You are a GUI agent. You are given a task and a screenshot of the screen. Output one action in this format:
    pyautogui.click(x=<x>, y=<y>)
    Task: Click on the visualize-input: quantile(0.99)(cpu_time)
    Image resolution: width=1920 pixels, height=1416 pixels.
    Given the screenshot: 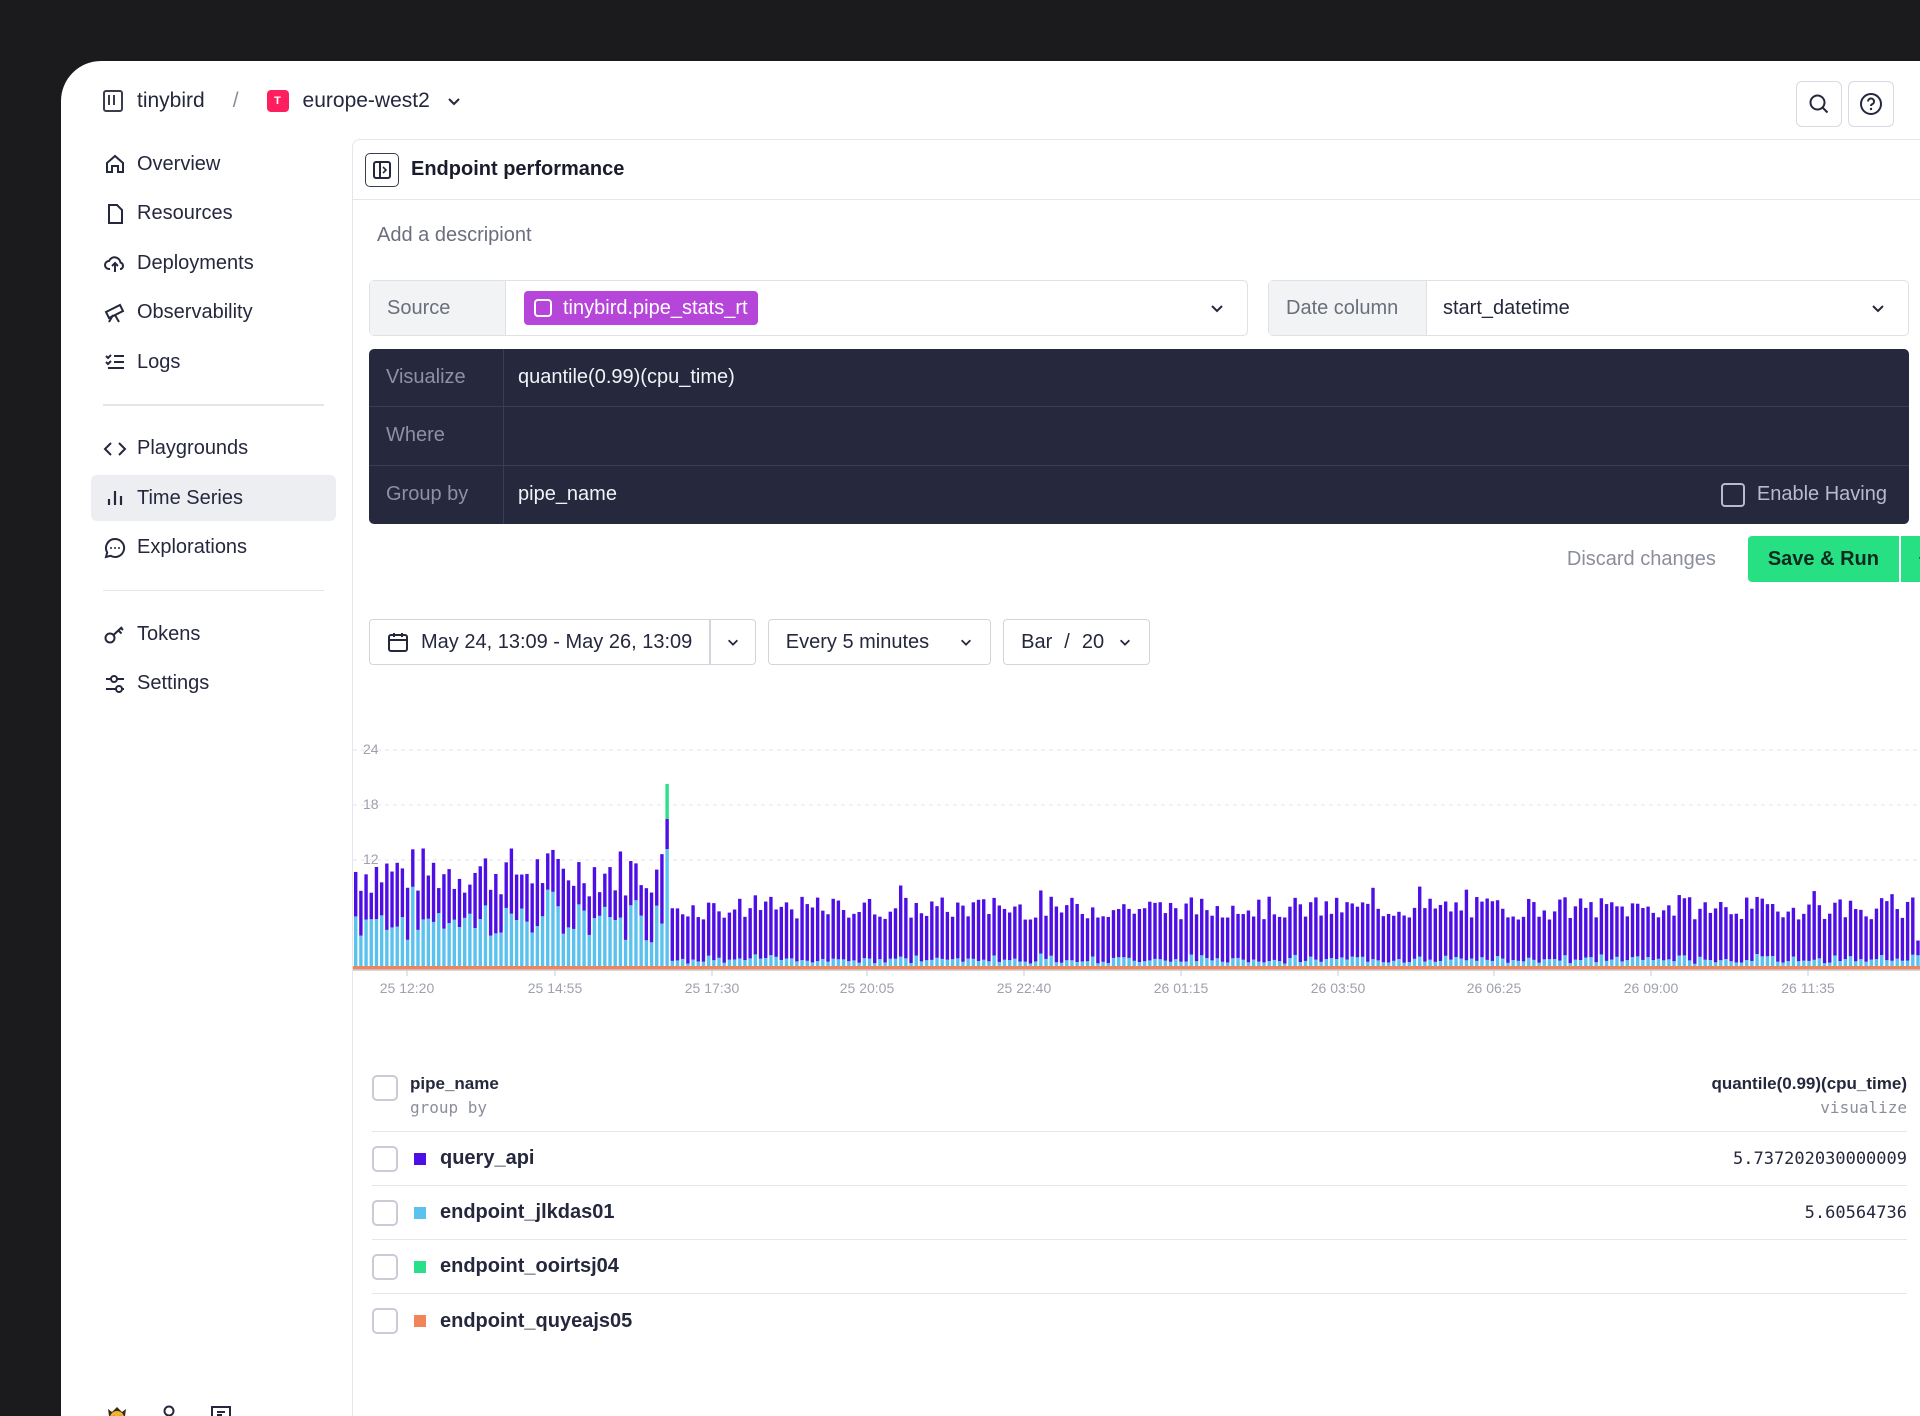 What is the action you would take?
    pyautogui.click(x=1206, y=377)
    